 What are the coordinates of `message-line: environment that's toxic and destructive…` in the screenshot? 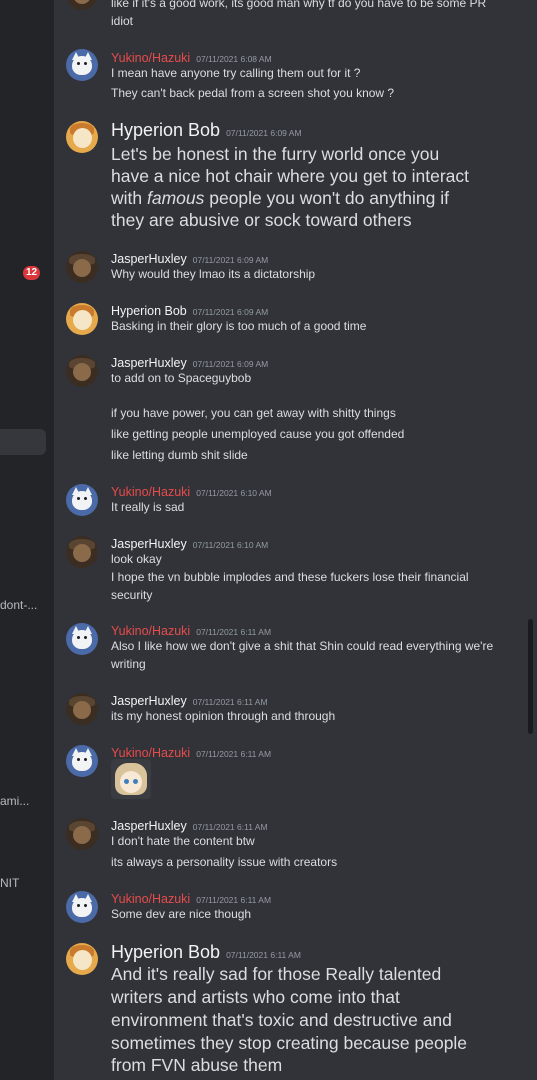 It's located at (281, 1020).